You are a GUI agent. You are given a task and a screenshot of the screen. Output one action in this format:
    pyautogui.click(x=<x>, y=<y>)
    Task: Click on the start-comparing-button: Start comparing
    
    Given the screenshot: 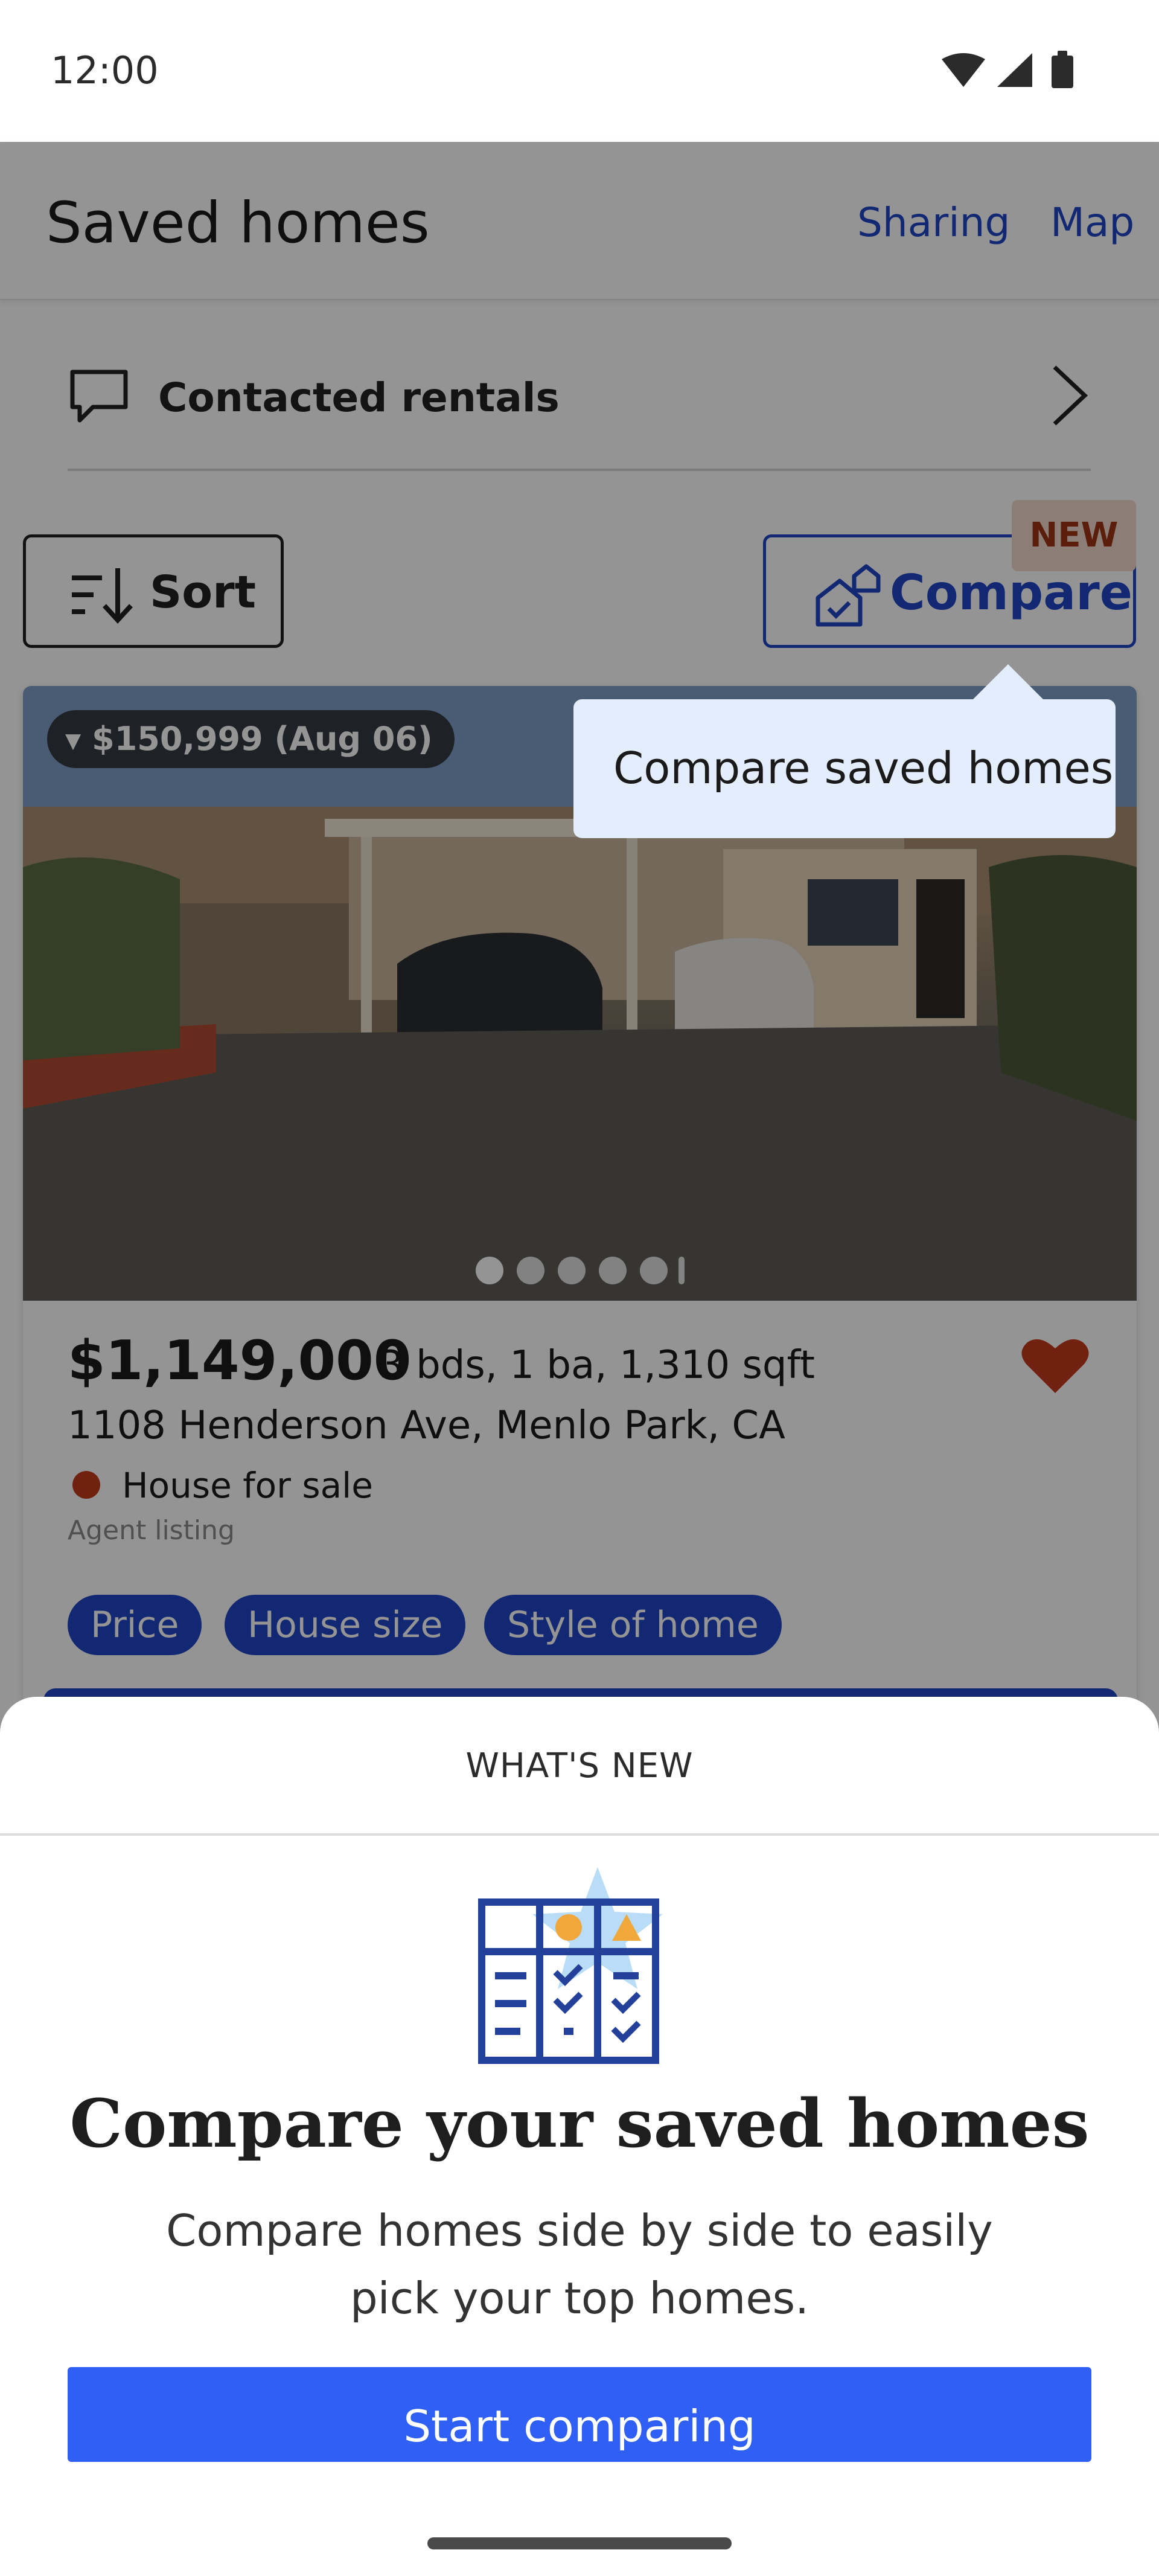 What is the action you would take?
    pyautogui.click(x=579, y=2414)
    